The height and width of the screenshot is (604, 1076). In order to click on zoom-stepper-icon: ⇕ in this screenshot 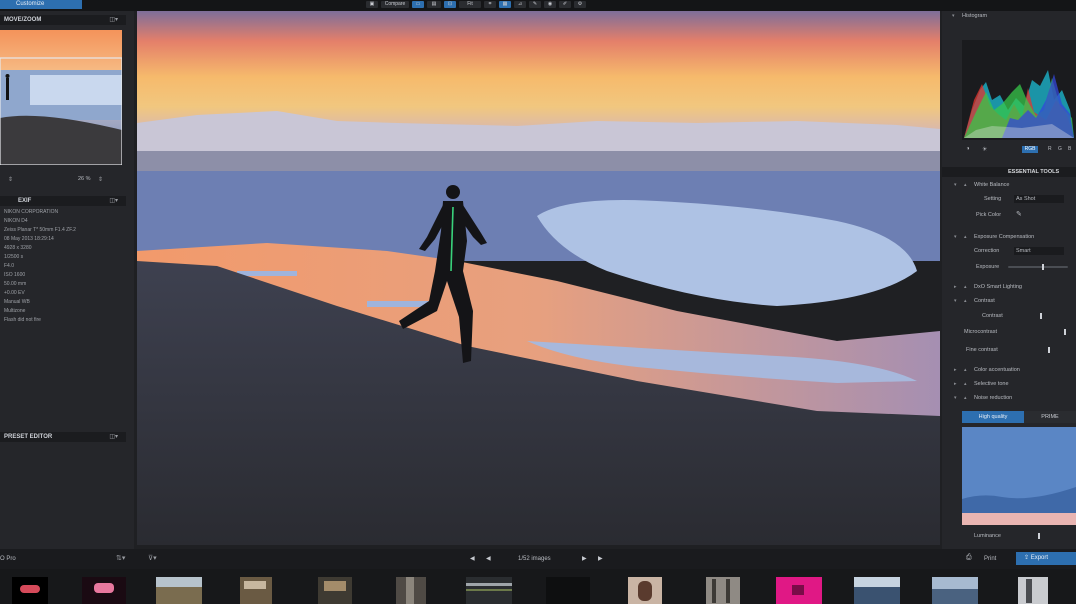, I will do `click(10, 179)`.